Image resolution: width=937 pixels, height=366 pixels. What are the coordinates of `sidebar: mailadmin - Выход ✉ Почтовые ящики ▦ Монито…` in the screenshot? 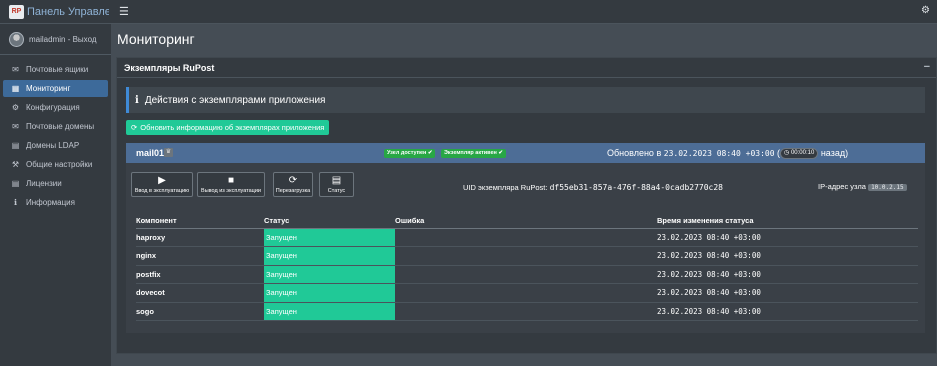 It's located at (55, 195).